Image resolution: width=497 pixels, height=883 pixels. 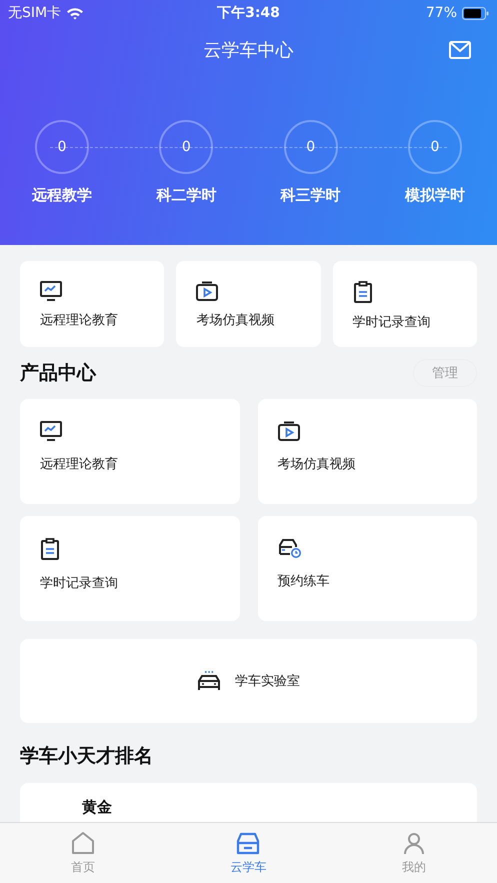 What do you see at coordinates (248, 853) in the screenshot?
I see `tab-item: 云学车` at bounding box center [248, 853].